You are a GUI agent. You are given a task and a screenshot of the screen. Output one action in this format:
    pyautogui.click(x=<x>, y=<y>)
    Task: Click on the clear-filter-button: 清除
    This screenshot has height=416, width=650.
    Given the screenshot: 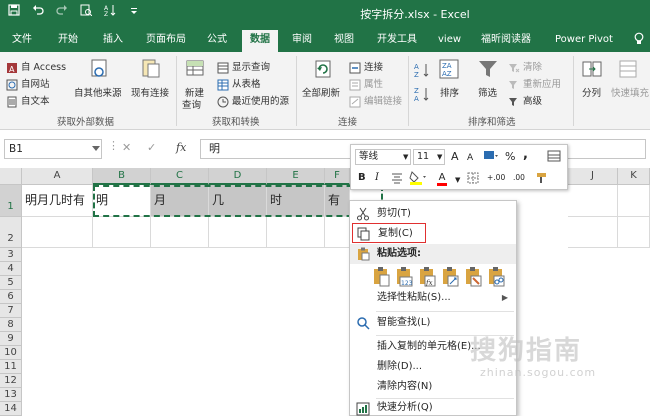 What is the action you would take?
    pyautogui.click(x=525, y=66)
    